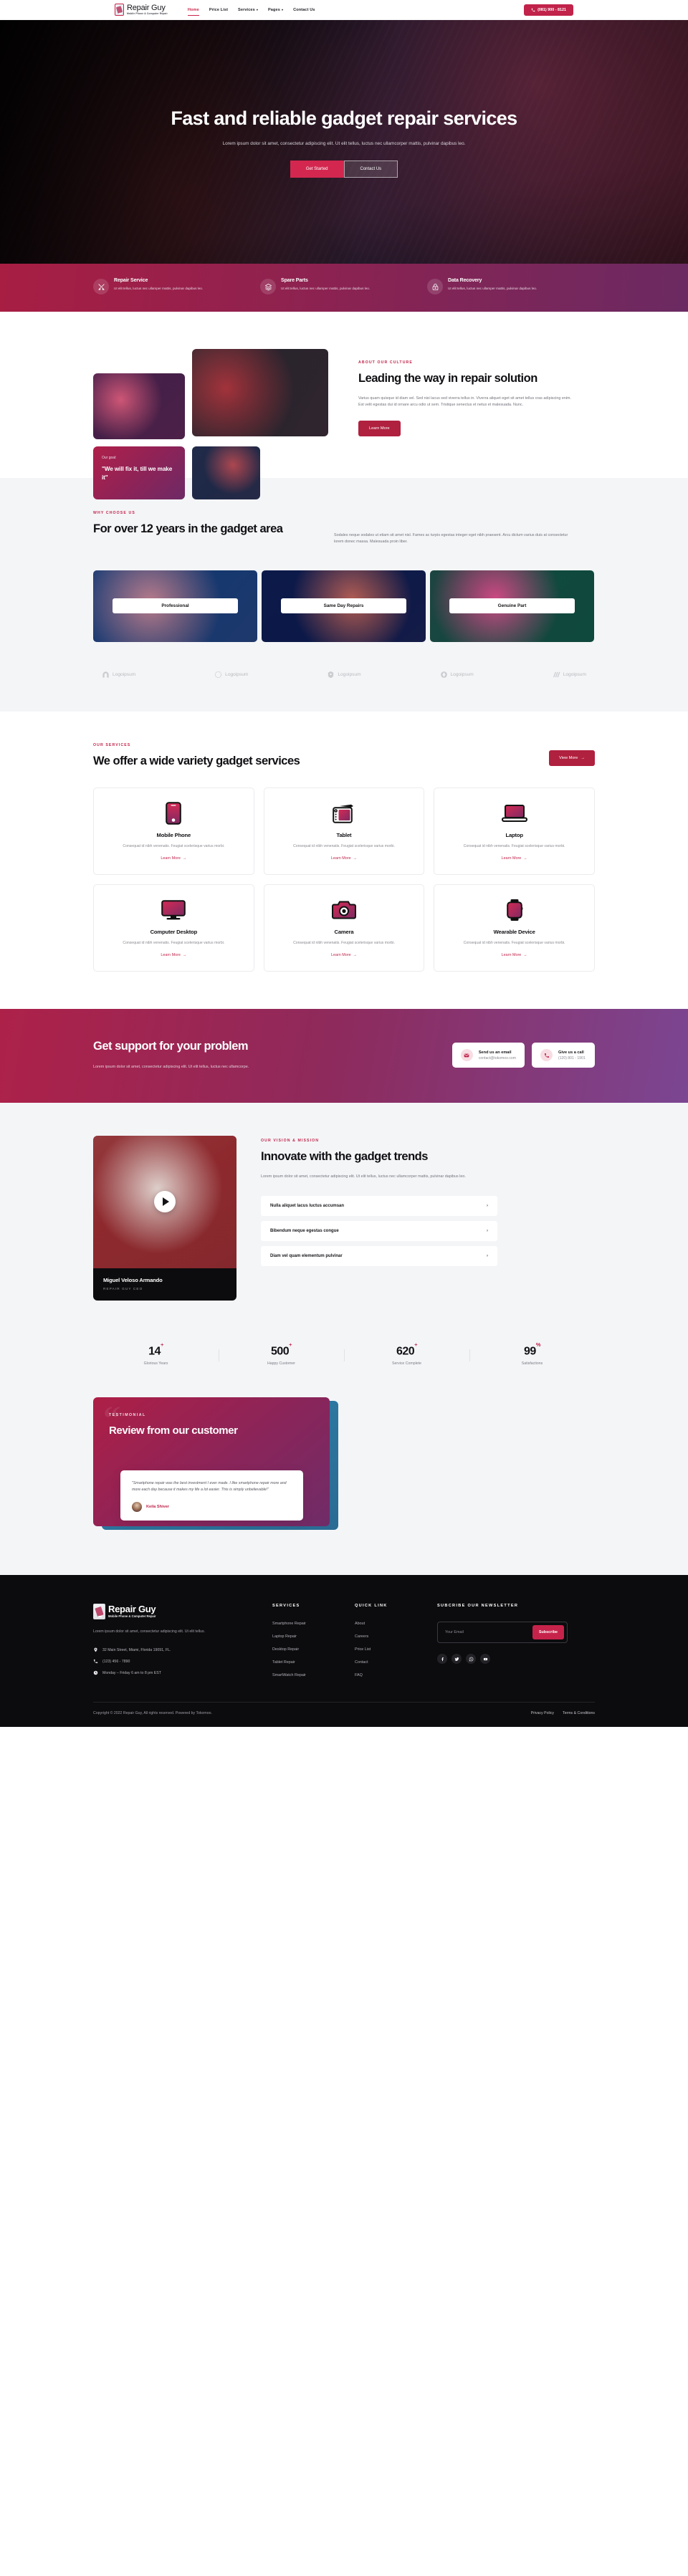  I want to click on support-title: Get support for your problem, so click(171, 1046).